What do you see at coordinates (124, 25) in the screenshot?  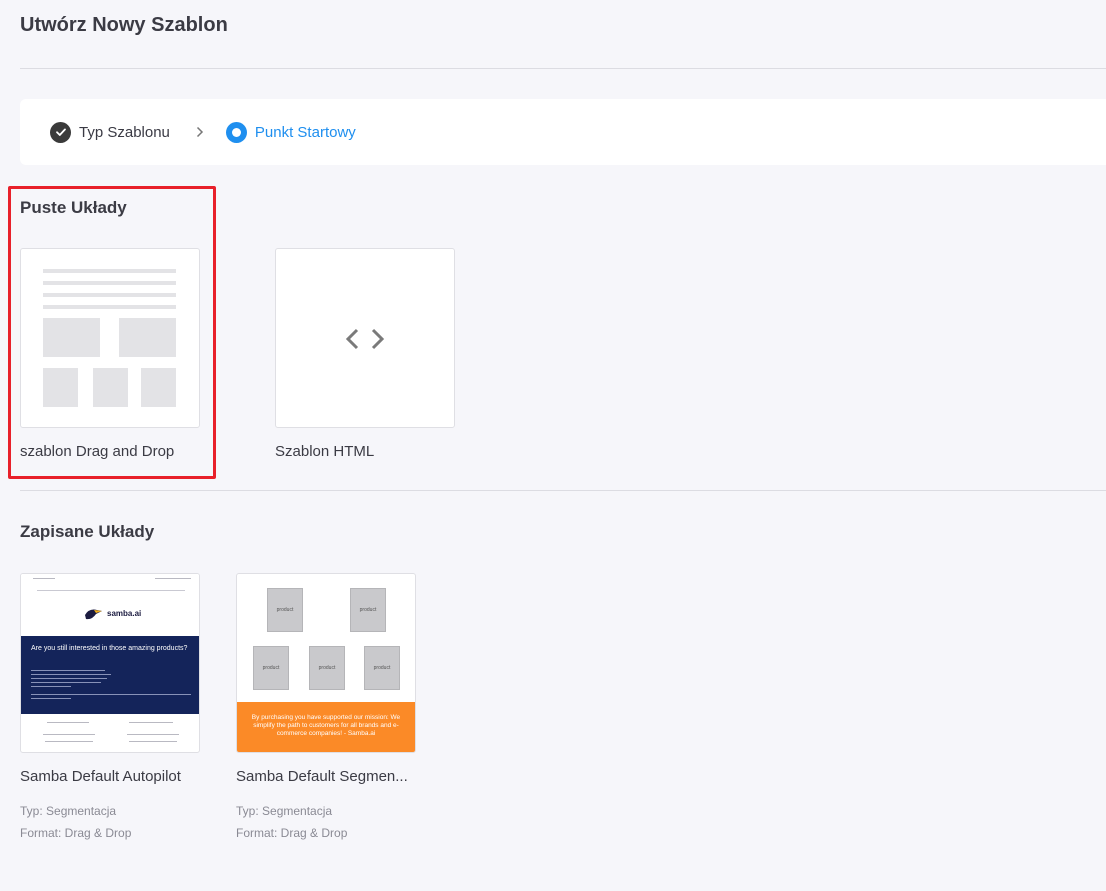 I see `page-title: Utwórz Nowy Szablon` at bounding box center [124, 25].